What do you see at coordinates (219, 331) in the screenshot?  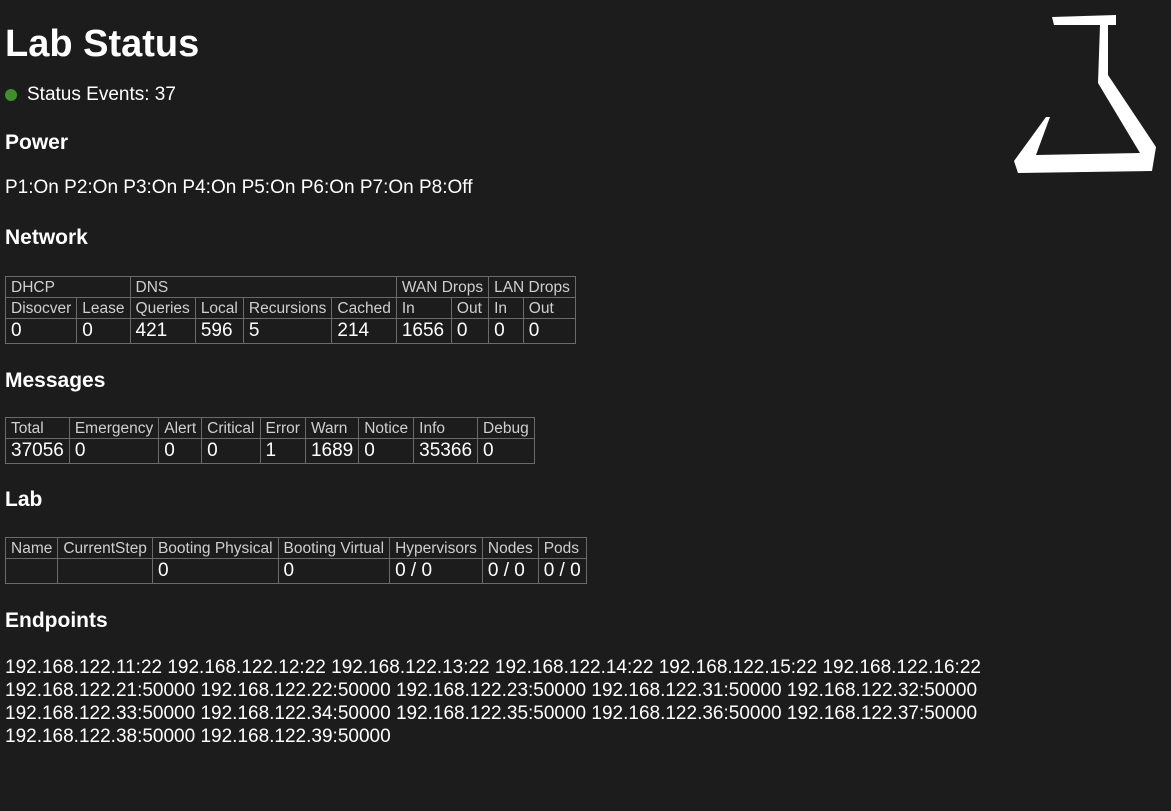 I see `value-local: 596` at bounding box center [219, 331].